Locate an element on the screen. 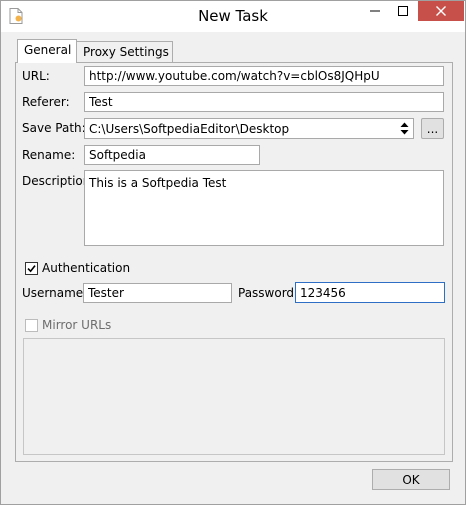 The width and height of the screenshot is (466, 505). checkmark-icon is located at coordinates (31, 269).